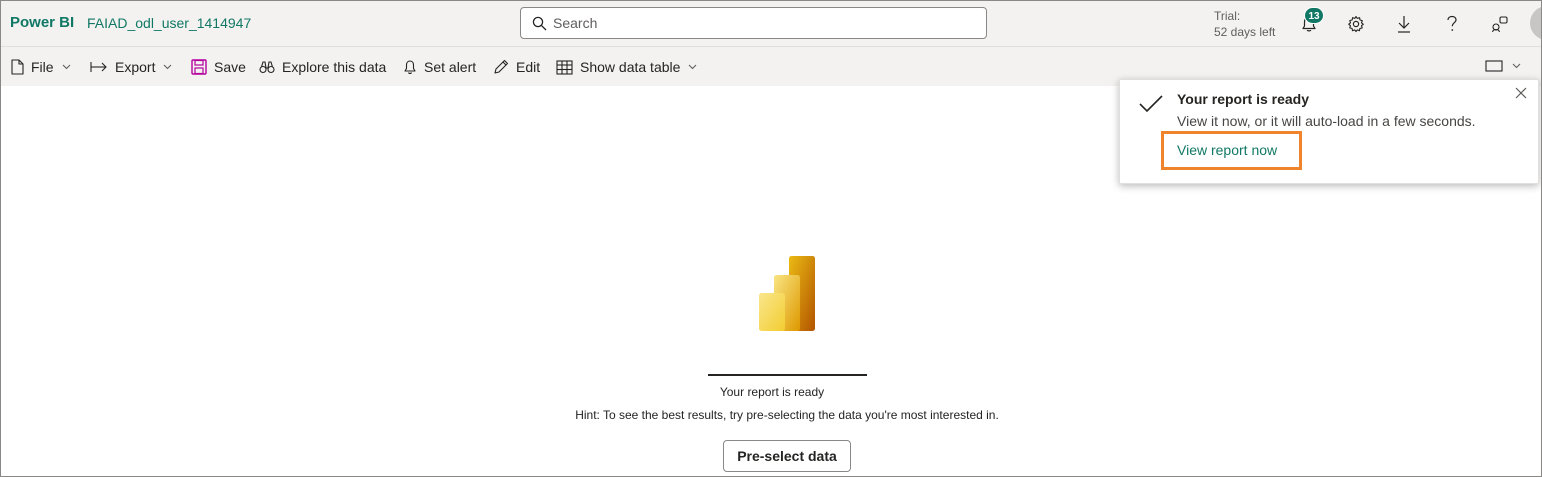 The width and height of the screenshot is (1542, 477). What do you see at coordinates (1314, 15) in the screenshot?
I see `notification-count-badge: 13` at bounding box center [1314, 15].